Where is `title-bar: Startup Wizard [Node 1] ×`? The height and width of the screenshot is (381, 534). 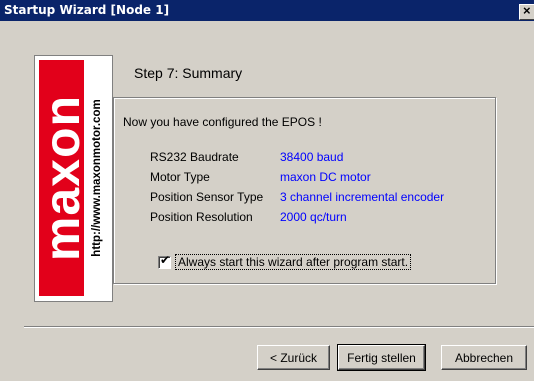
title-bar: Startup Wizard [Node 1] × is located at coordinates (267, 10).